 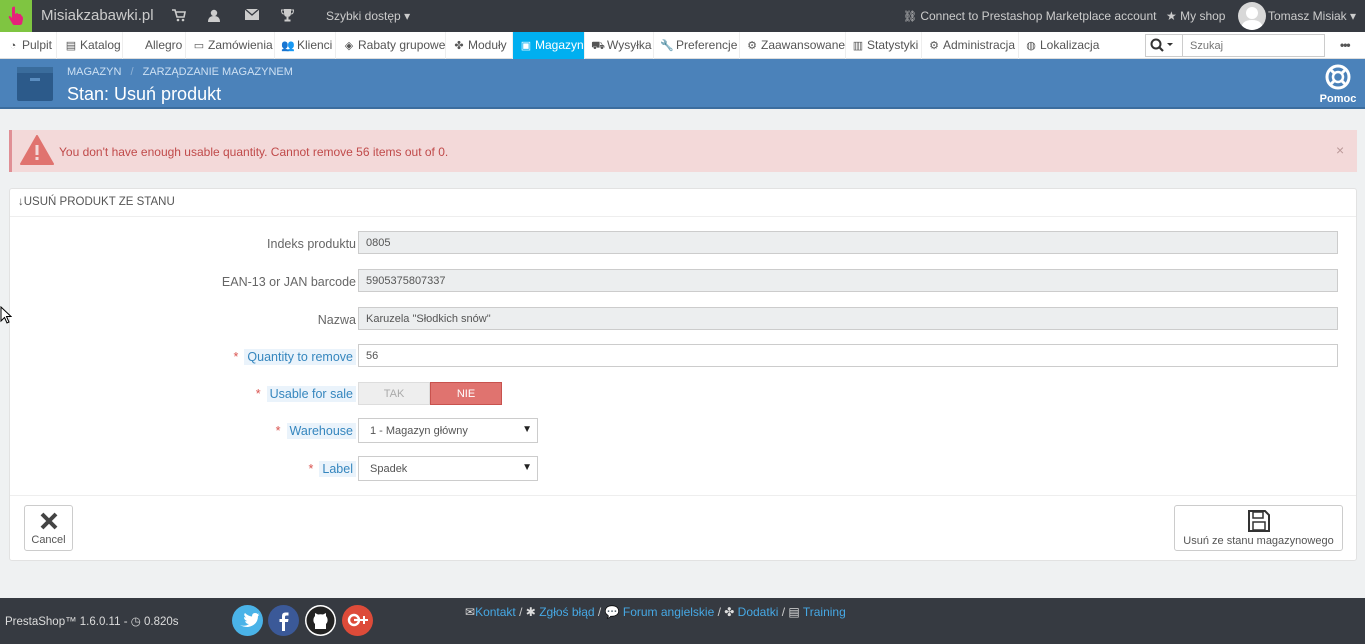 I want to click on nav-item-allegro: Allegro, so click(x=154, y=45).